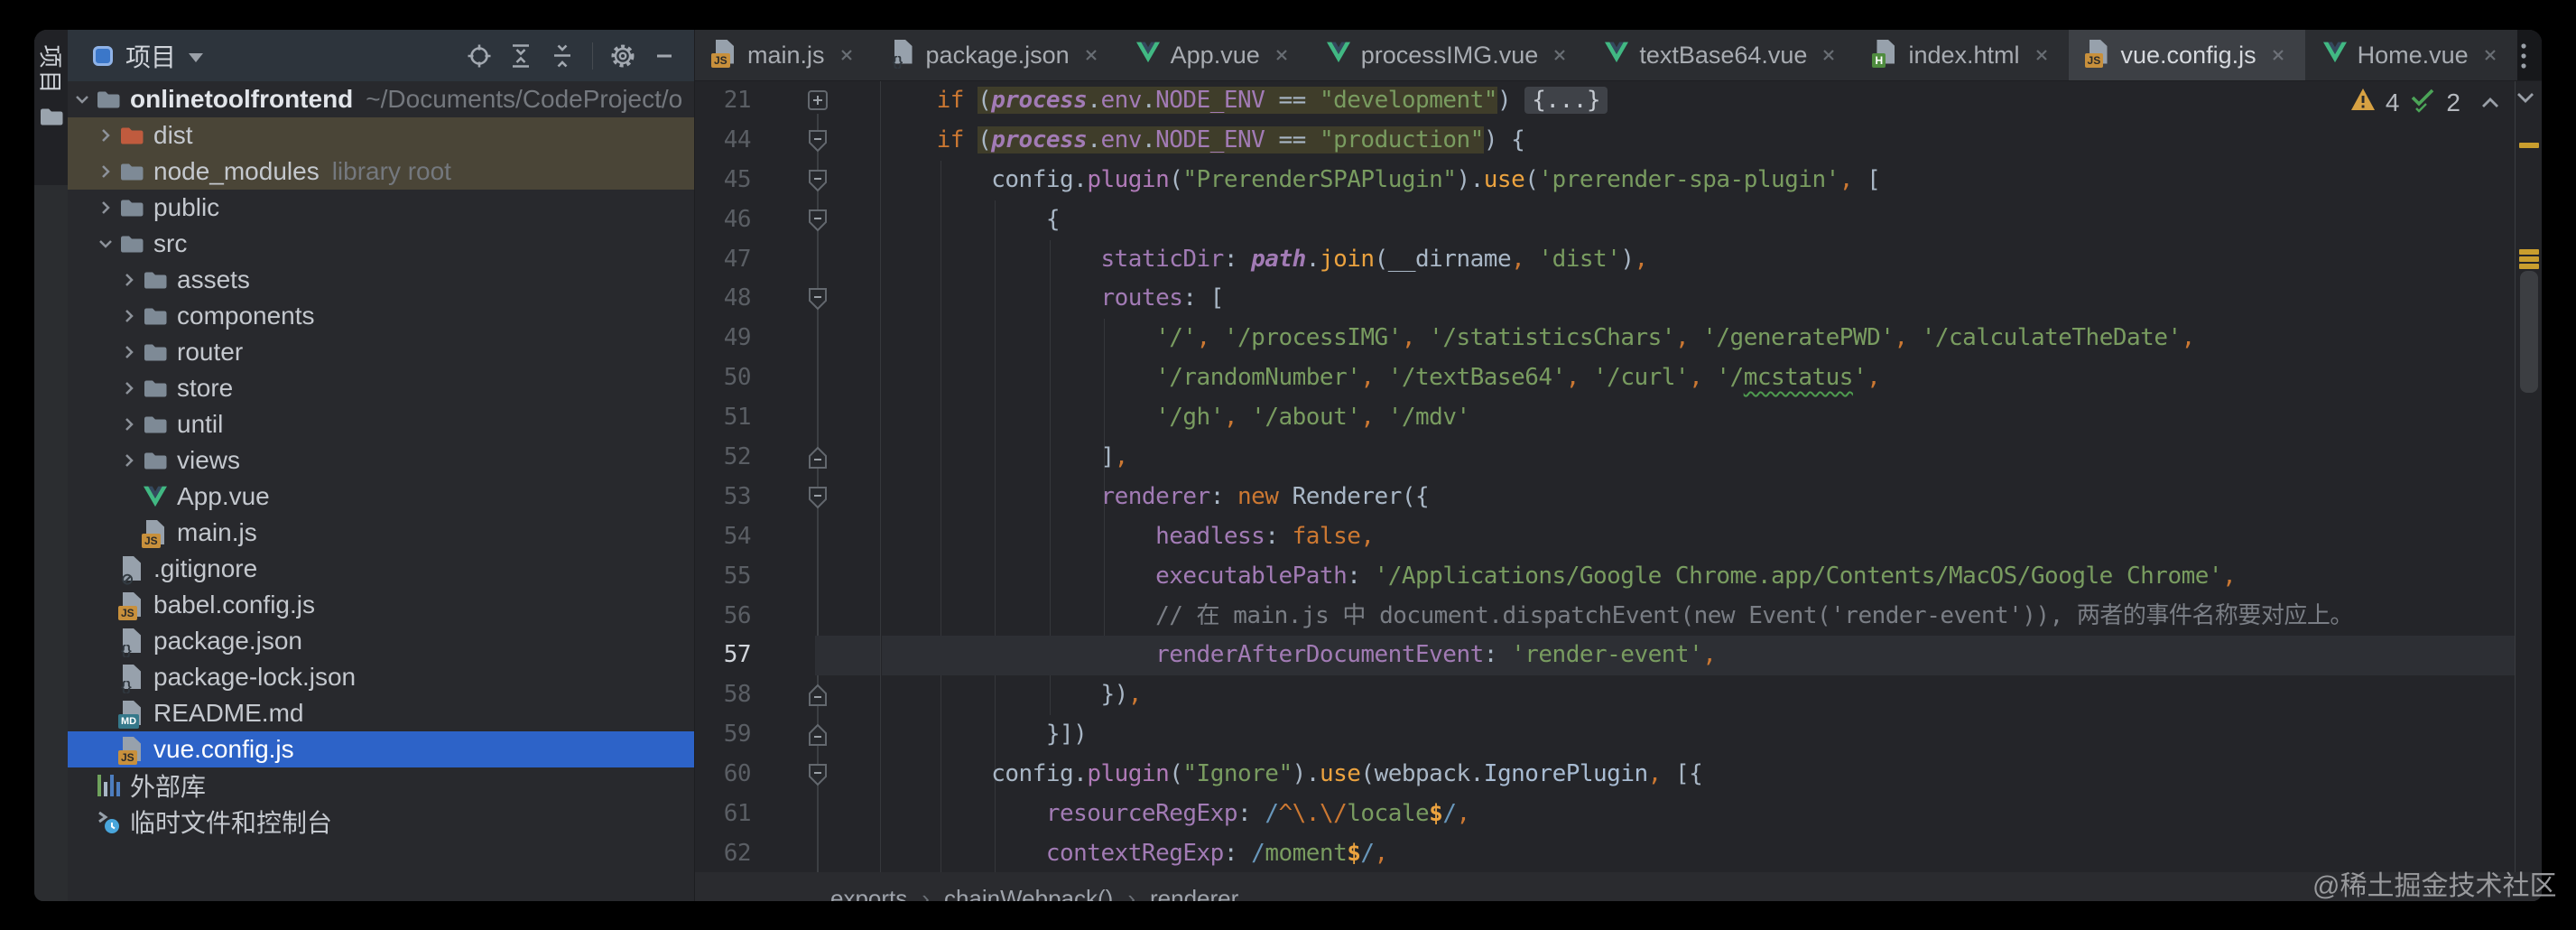 The width and height of the screenshot is (2576, 930). Describe the element at coordinates (1449, 814) in the screenshot. I see `code-token: /` at that location.